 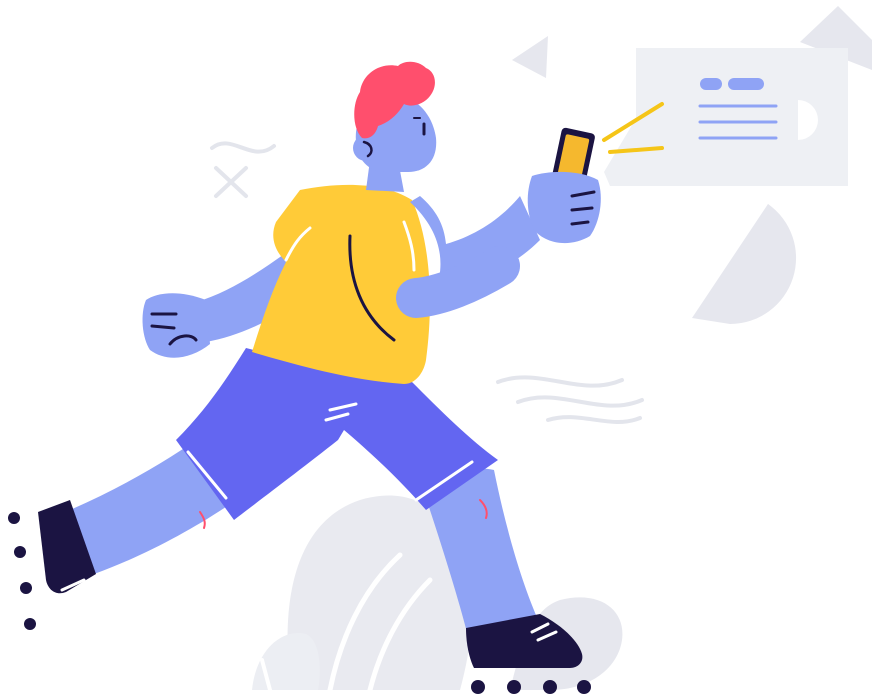 What do you see at coordinates (366, 148) in the screenshot?
I see `ear` at bounding box center [366, 148].